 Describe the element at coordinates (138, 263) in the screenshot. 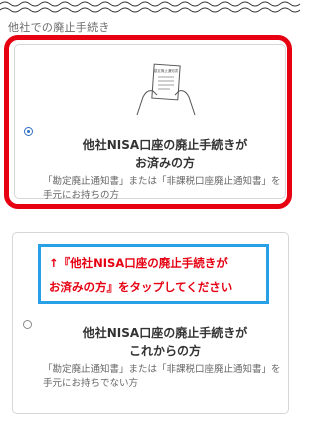

I see `callout-line-1: ↑『他社NISA口座の廃止手続きが` at that location.